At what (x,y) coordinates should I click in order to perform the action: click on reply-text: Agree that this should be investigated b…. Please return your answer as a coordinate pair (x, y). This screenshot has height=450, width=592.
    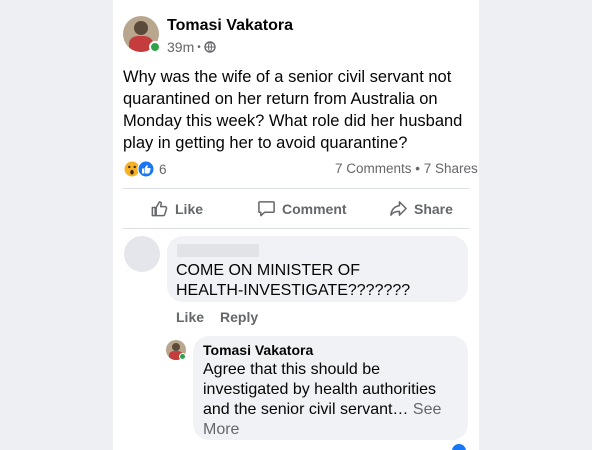
    Looking at the image, I should click on (323, 400).